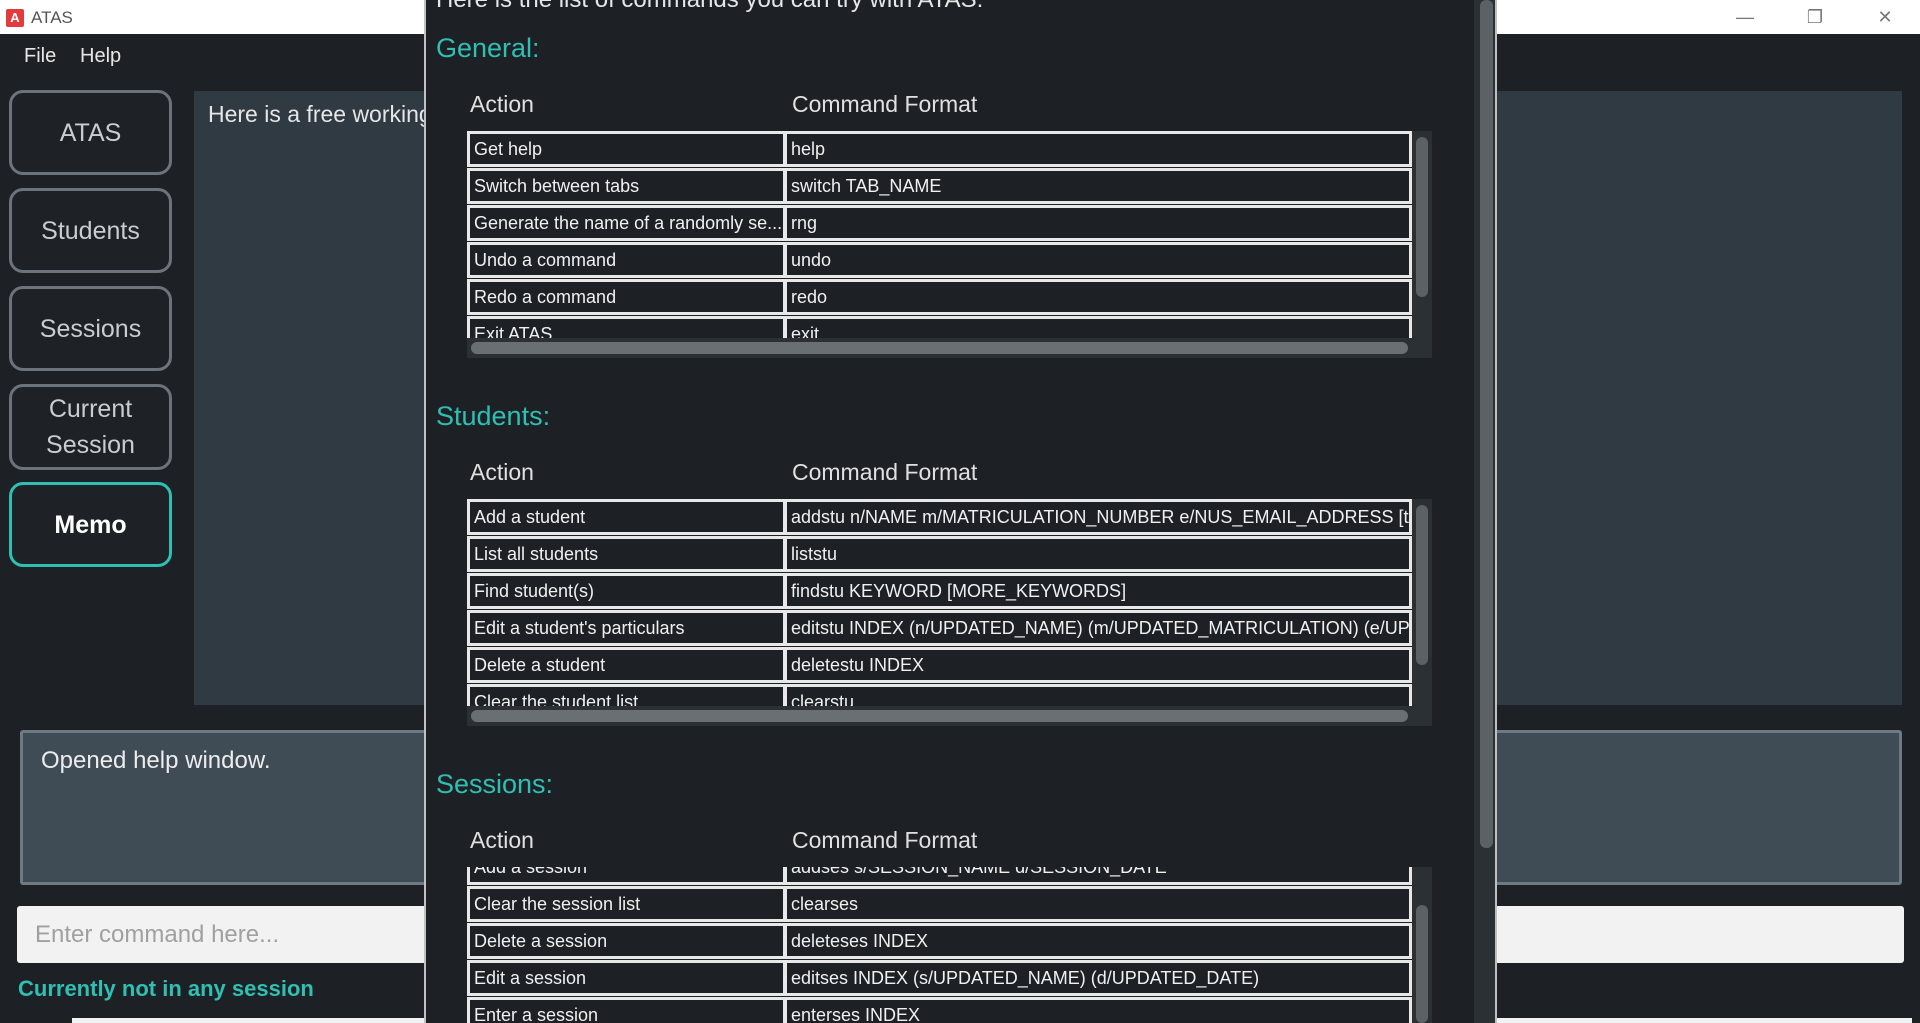  What do you see at coordinates (626, 695) in the screenshot?
I see `action-cell: Clear the student list` at bounding box center [626, 695].